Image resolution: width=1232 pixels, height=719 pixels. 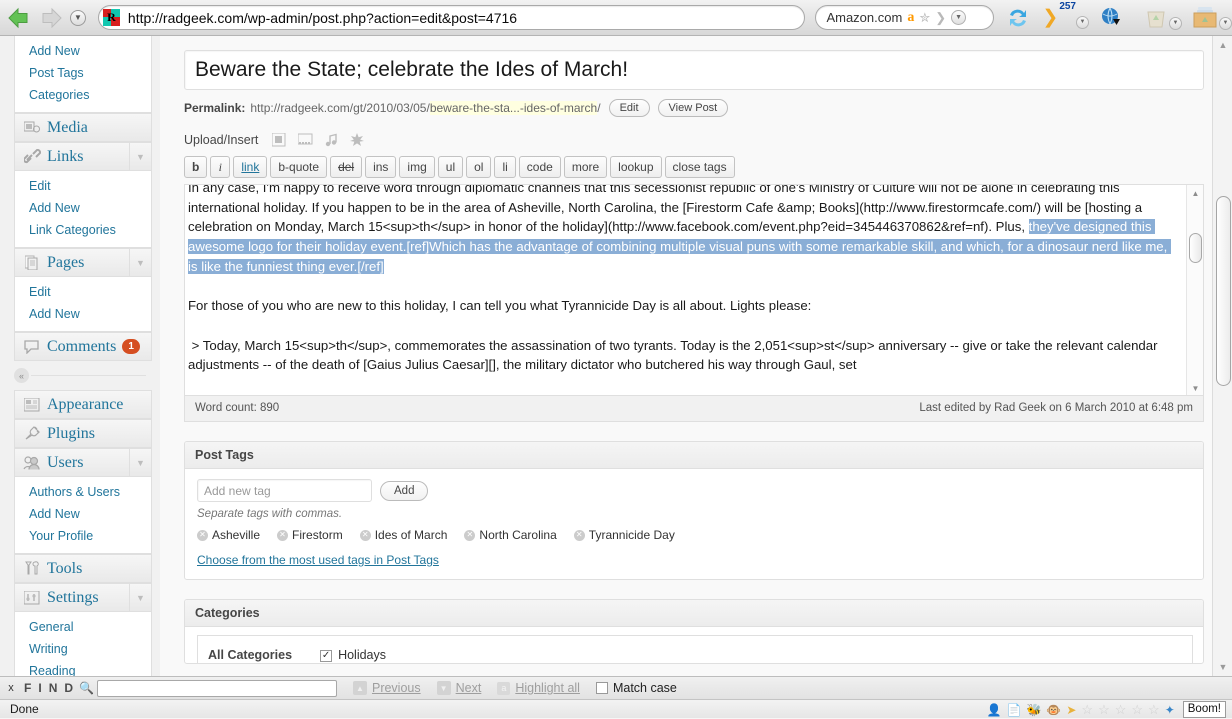 What do you see at coordinates (404, 490) in the screenshot?
I see `add-tag-button: Add` at bounding box center [404, 490].